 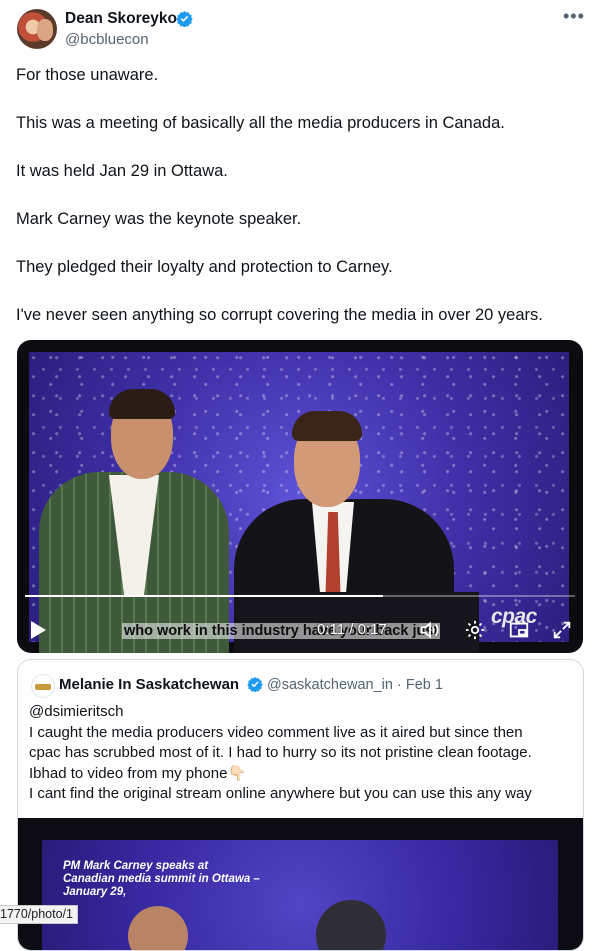 I want to click on play-icon, so click(x=38, y=630).